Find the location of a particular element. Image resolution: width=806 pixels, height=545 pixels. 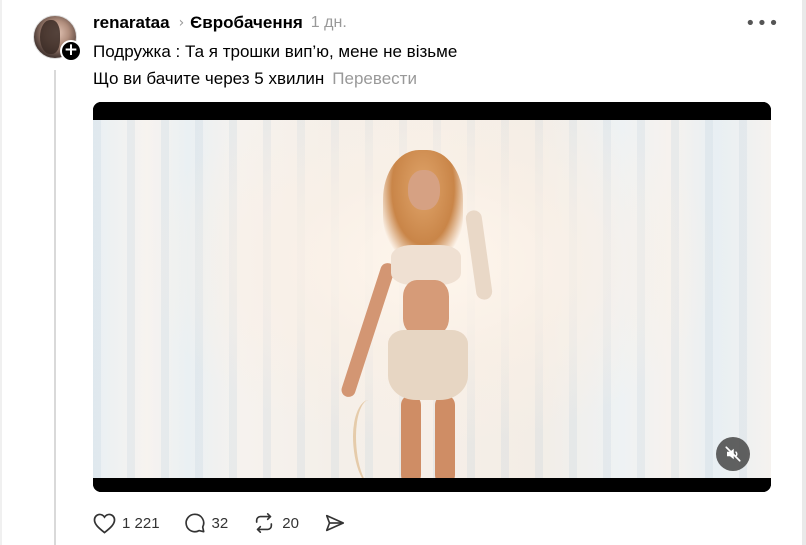

like-count: 1 221 is located at coordinates (141, 523).